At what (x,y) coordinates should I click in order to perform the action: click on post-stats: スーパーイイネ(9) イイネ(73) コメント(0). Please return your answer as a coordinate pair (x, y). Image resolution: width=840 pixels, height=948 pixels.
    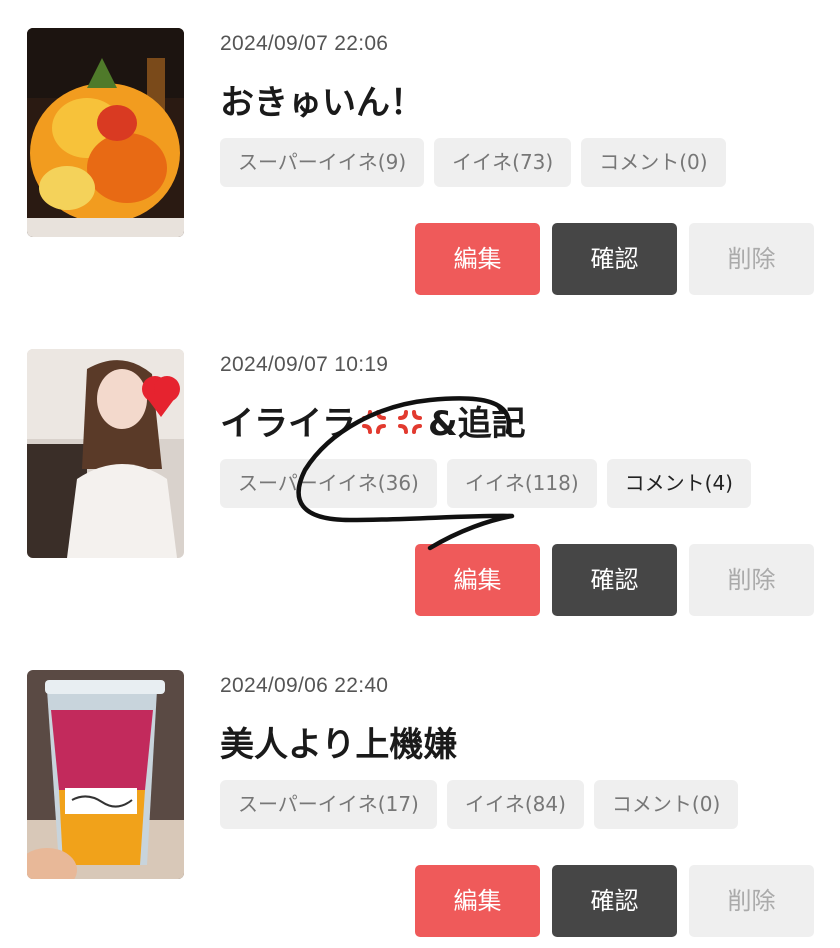
    Looking at the image, I should click on (473, 163).